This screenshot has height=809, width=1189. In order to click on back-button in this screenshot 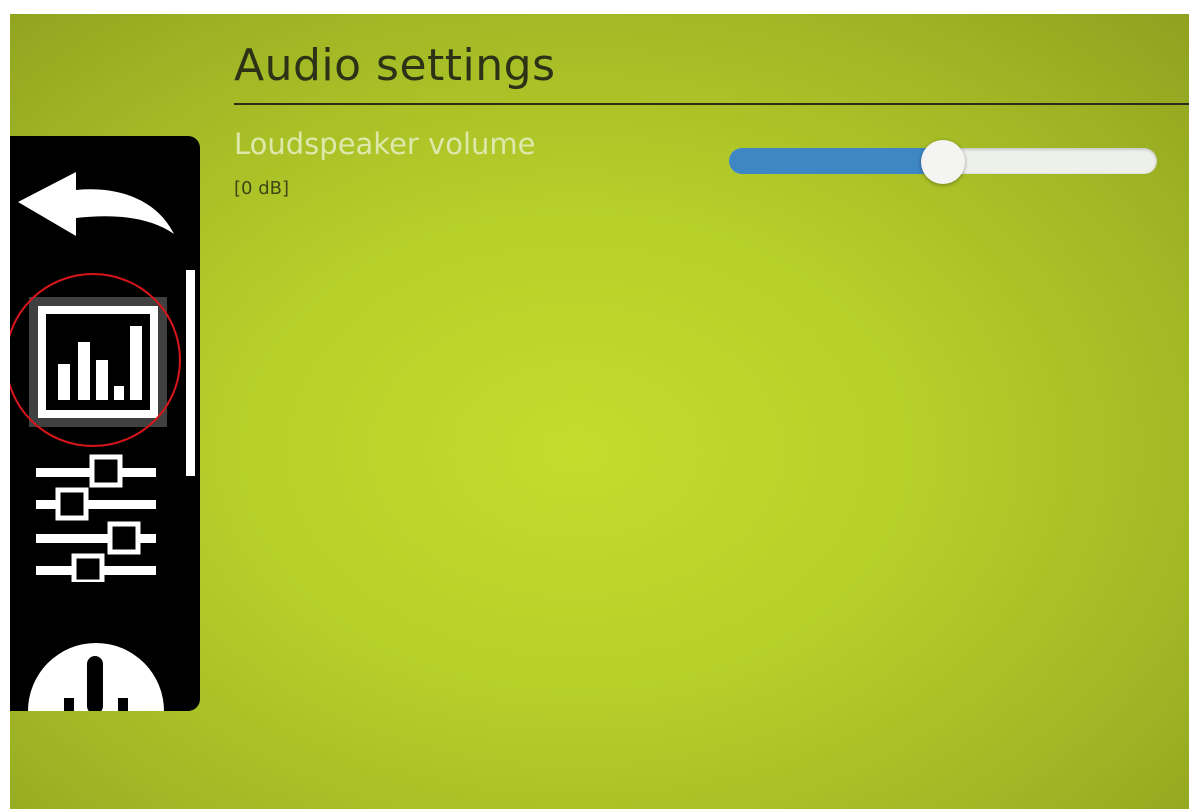, I will do `click(96, 207)`.